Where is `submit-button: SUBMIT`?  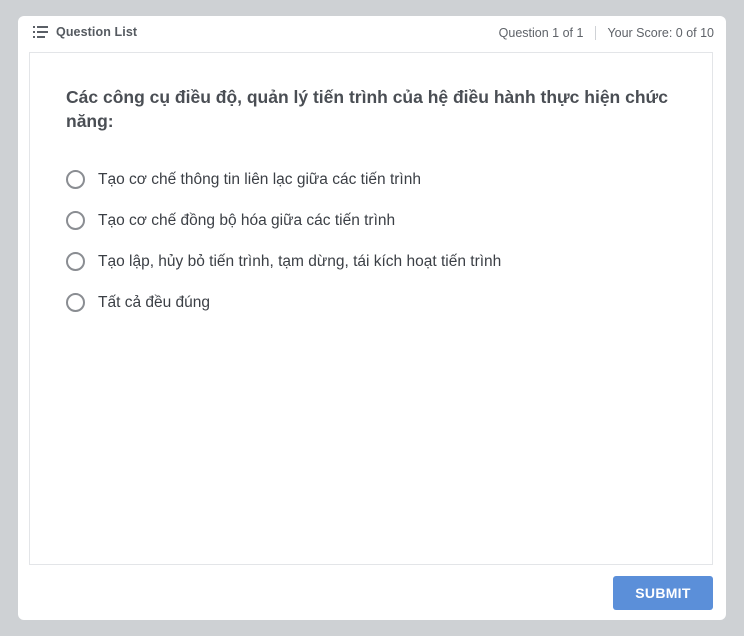 submit-button: SUBMIT is located at coordinates (663, 593).